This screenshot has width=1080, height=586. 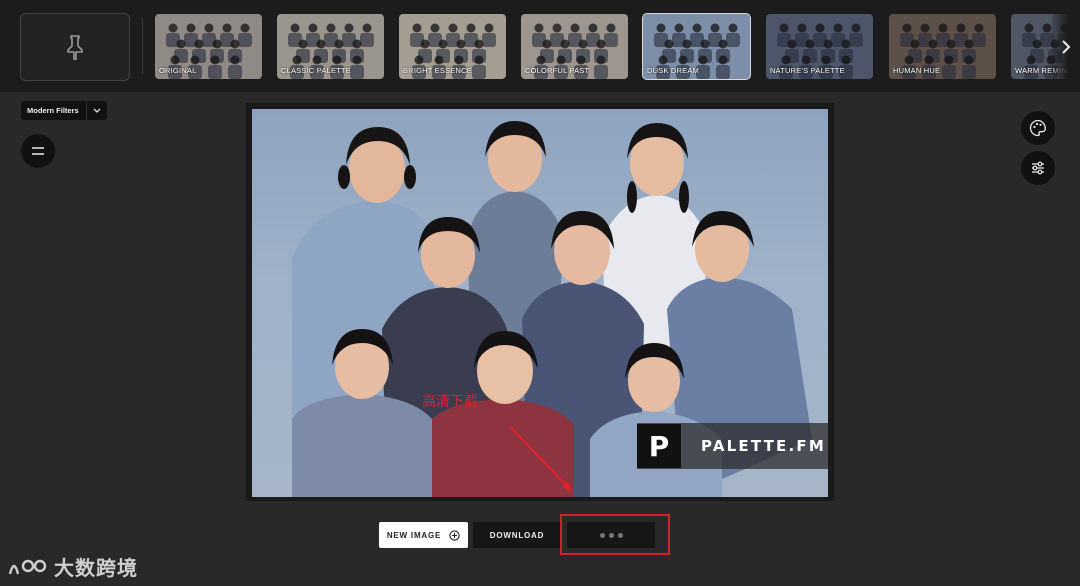 What do you see at coordinates (454, 535) in the screenshot?
I see `plus-circle-icon` at bounding box center [454, 535].